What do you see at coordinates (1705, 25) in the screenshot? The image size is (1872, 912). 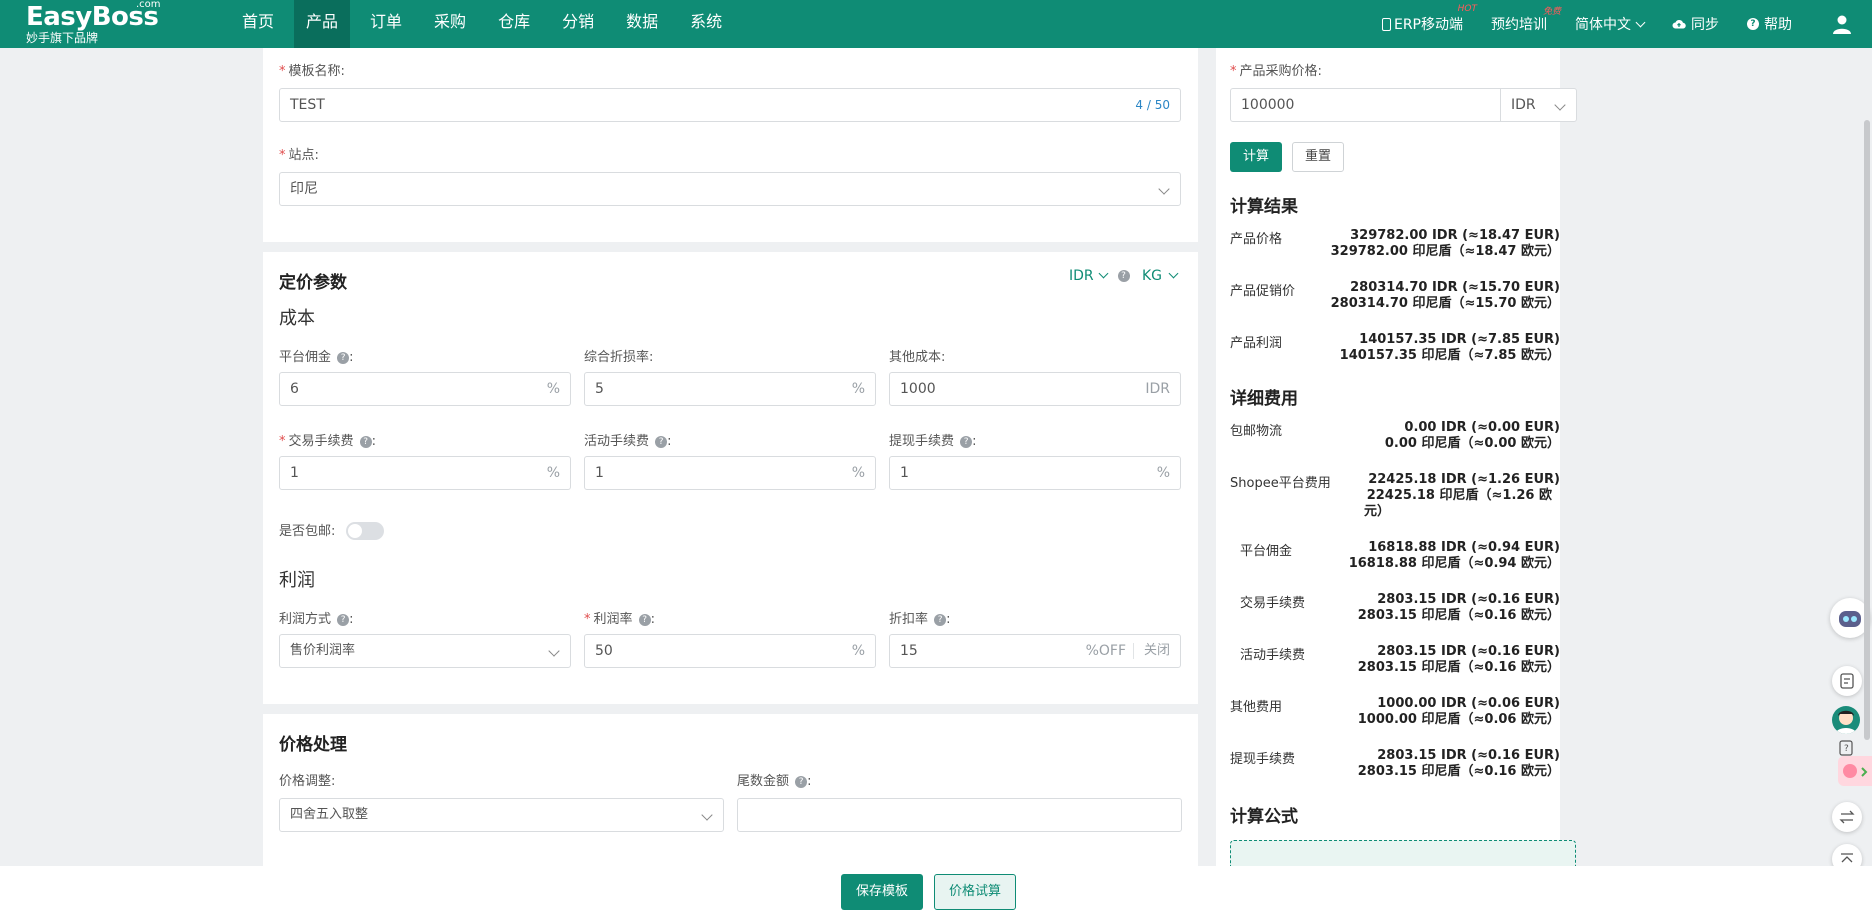 I see `sync-label: 同步` at bounding box center [1705, 25].